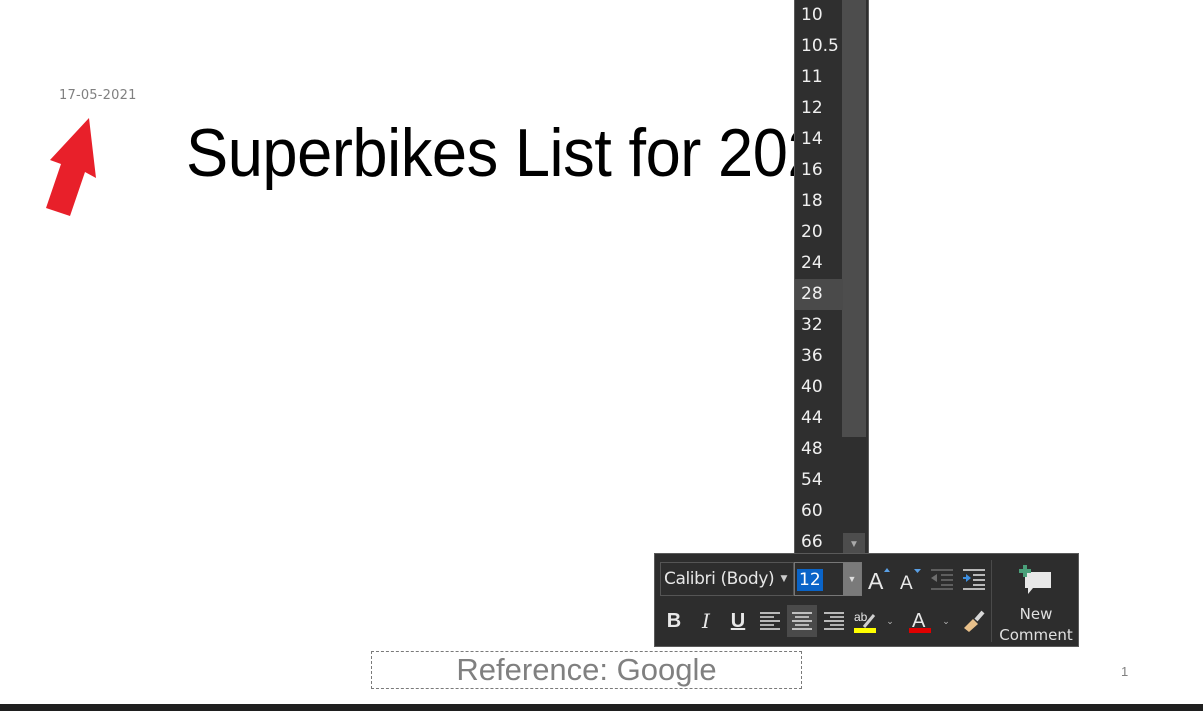 The height and width of the screenshot is (711, 1203). Describe the element at coordinates (1036, 602) in the screenshot. I see `new-comment-button: New Comment` at that location.